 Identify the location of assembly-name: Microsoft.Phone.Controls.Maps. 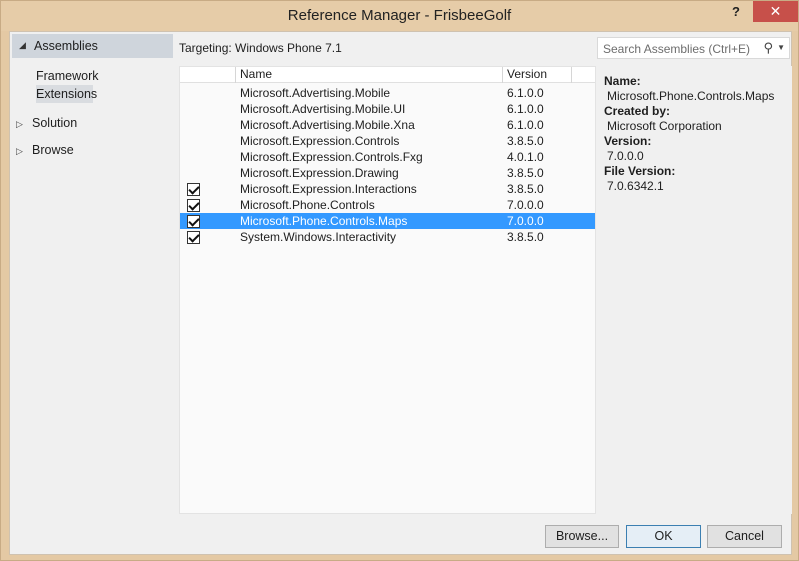
(324, 221).